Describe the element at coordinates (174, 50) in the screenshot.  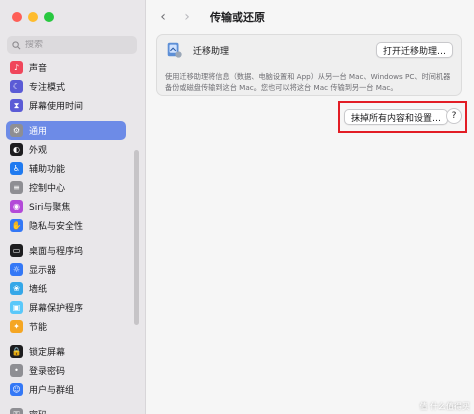
I see `migration-assistant-icon` at that location.